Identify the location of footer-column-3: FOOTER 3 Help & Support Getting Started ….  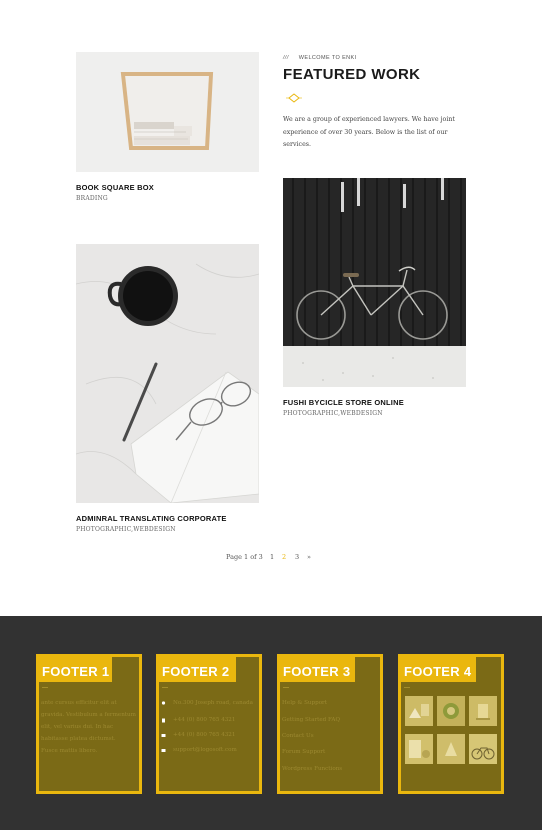
(330, 724).